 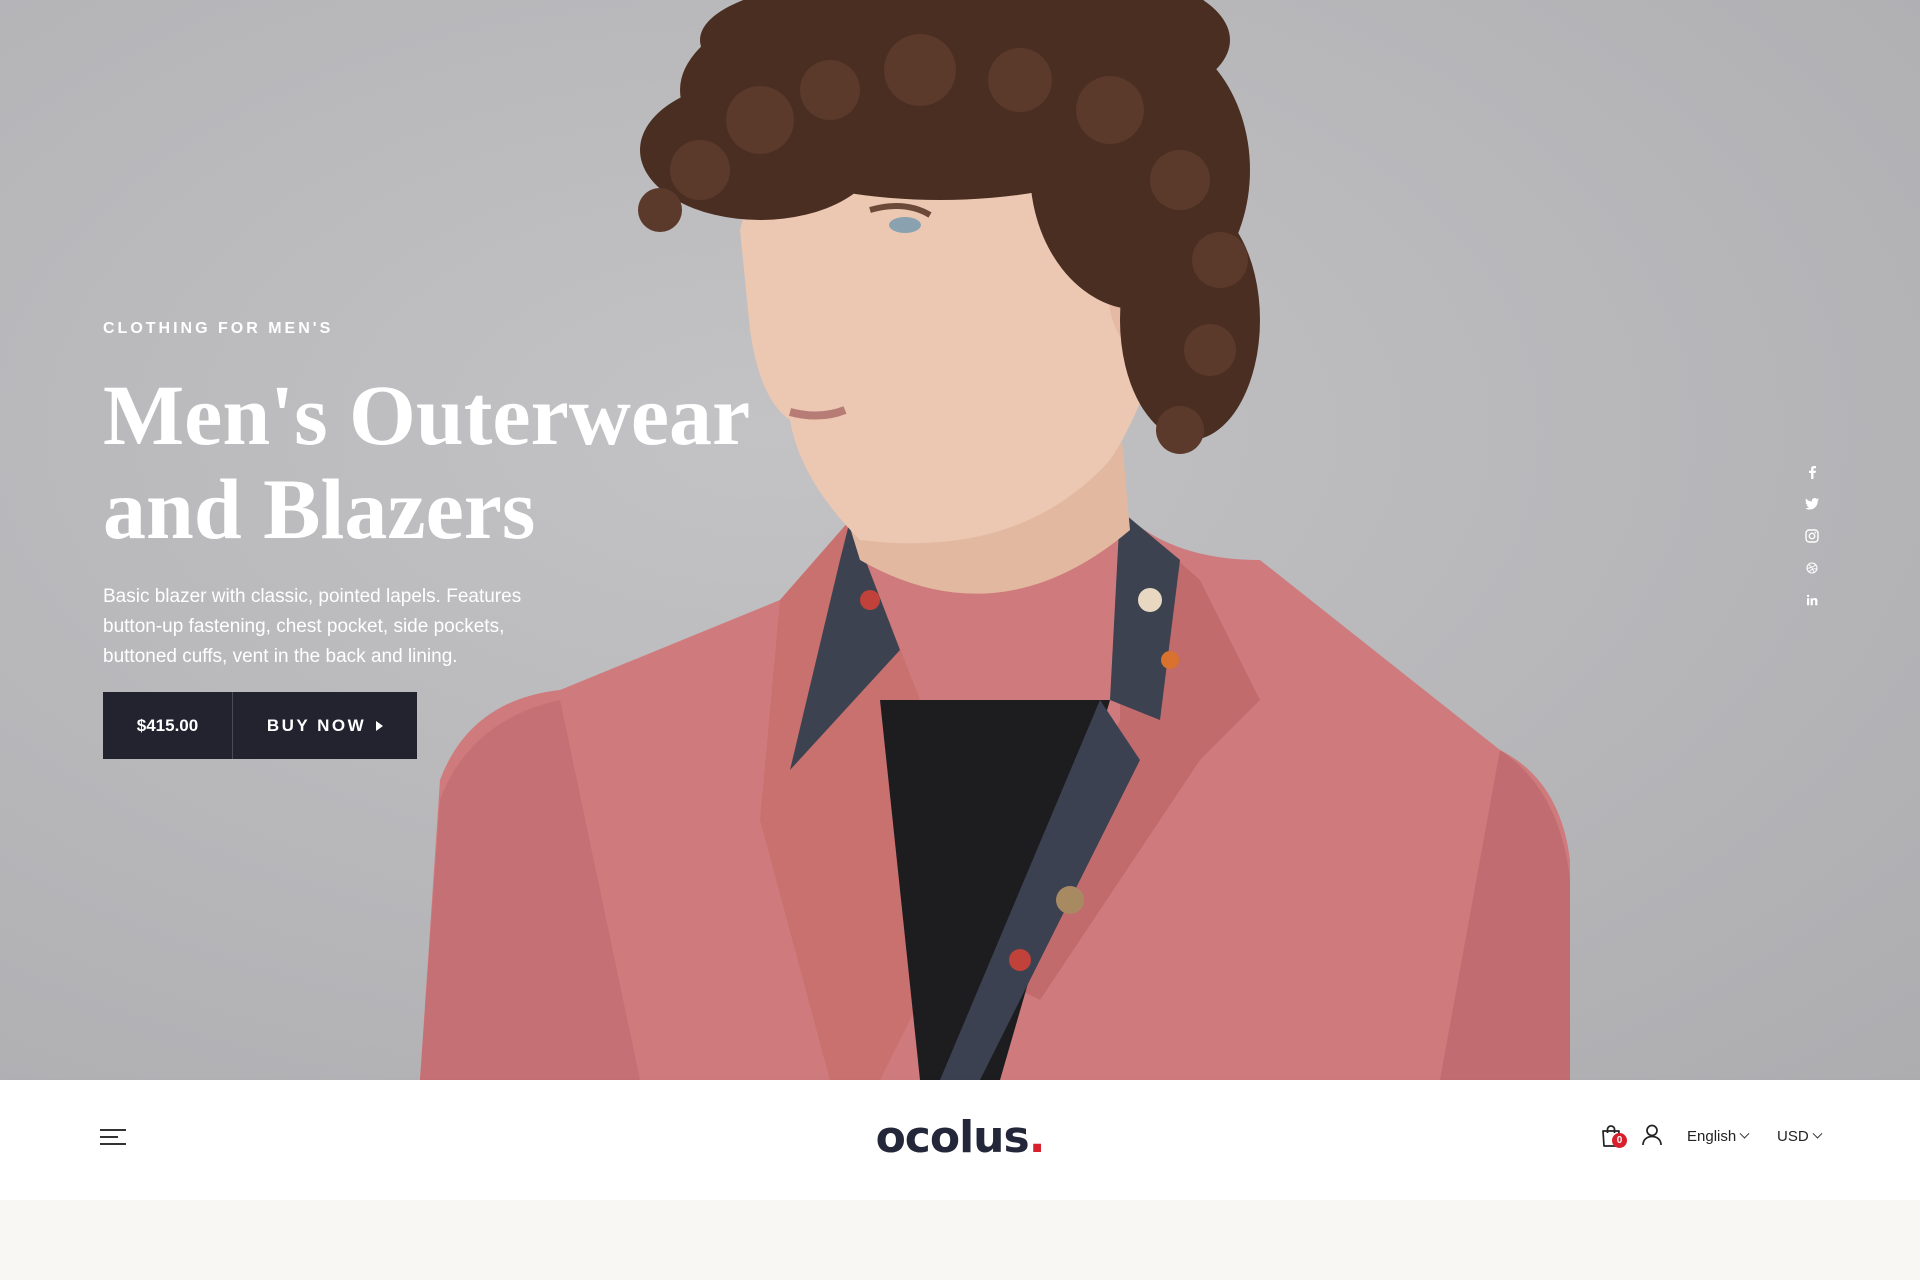 I want to click on price-tag: $415.00, so click(x=168, y=725).